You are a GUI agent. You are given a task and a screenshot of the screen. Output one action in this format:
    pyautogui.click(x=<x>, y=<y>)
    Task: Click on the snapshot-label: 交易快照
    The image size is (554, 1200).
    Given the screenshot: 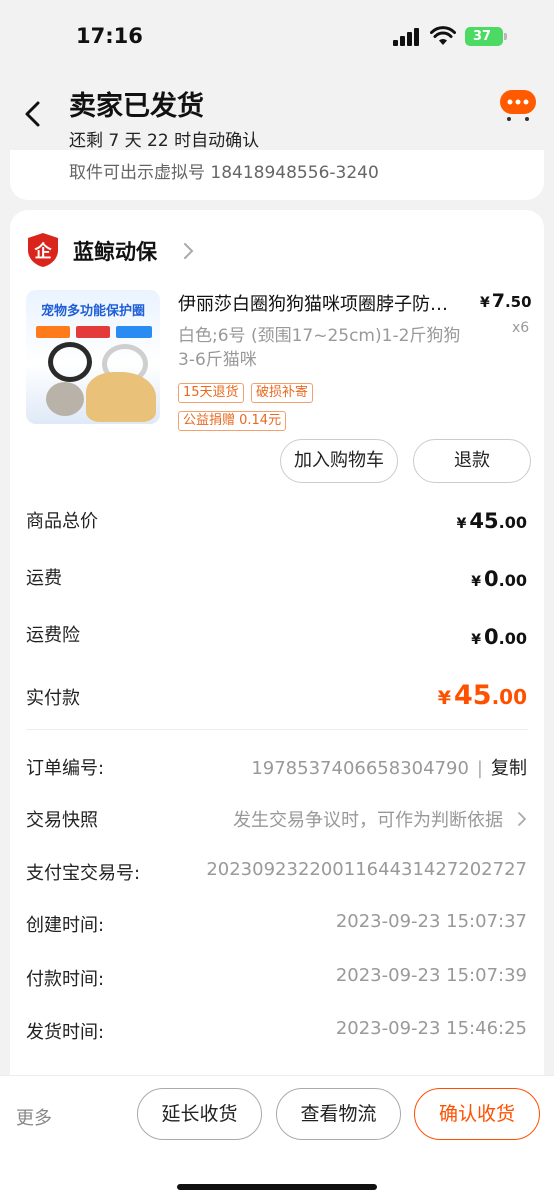 What is the action you would take?
    pyautogui.click(x=62, y=819)
    